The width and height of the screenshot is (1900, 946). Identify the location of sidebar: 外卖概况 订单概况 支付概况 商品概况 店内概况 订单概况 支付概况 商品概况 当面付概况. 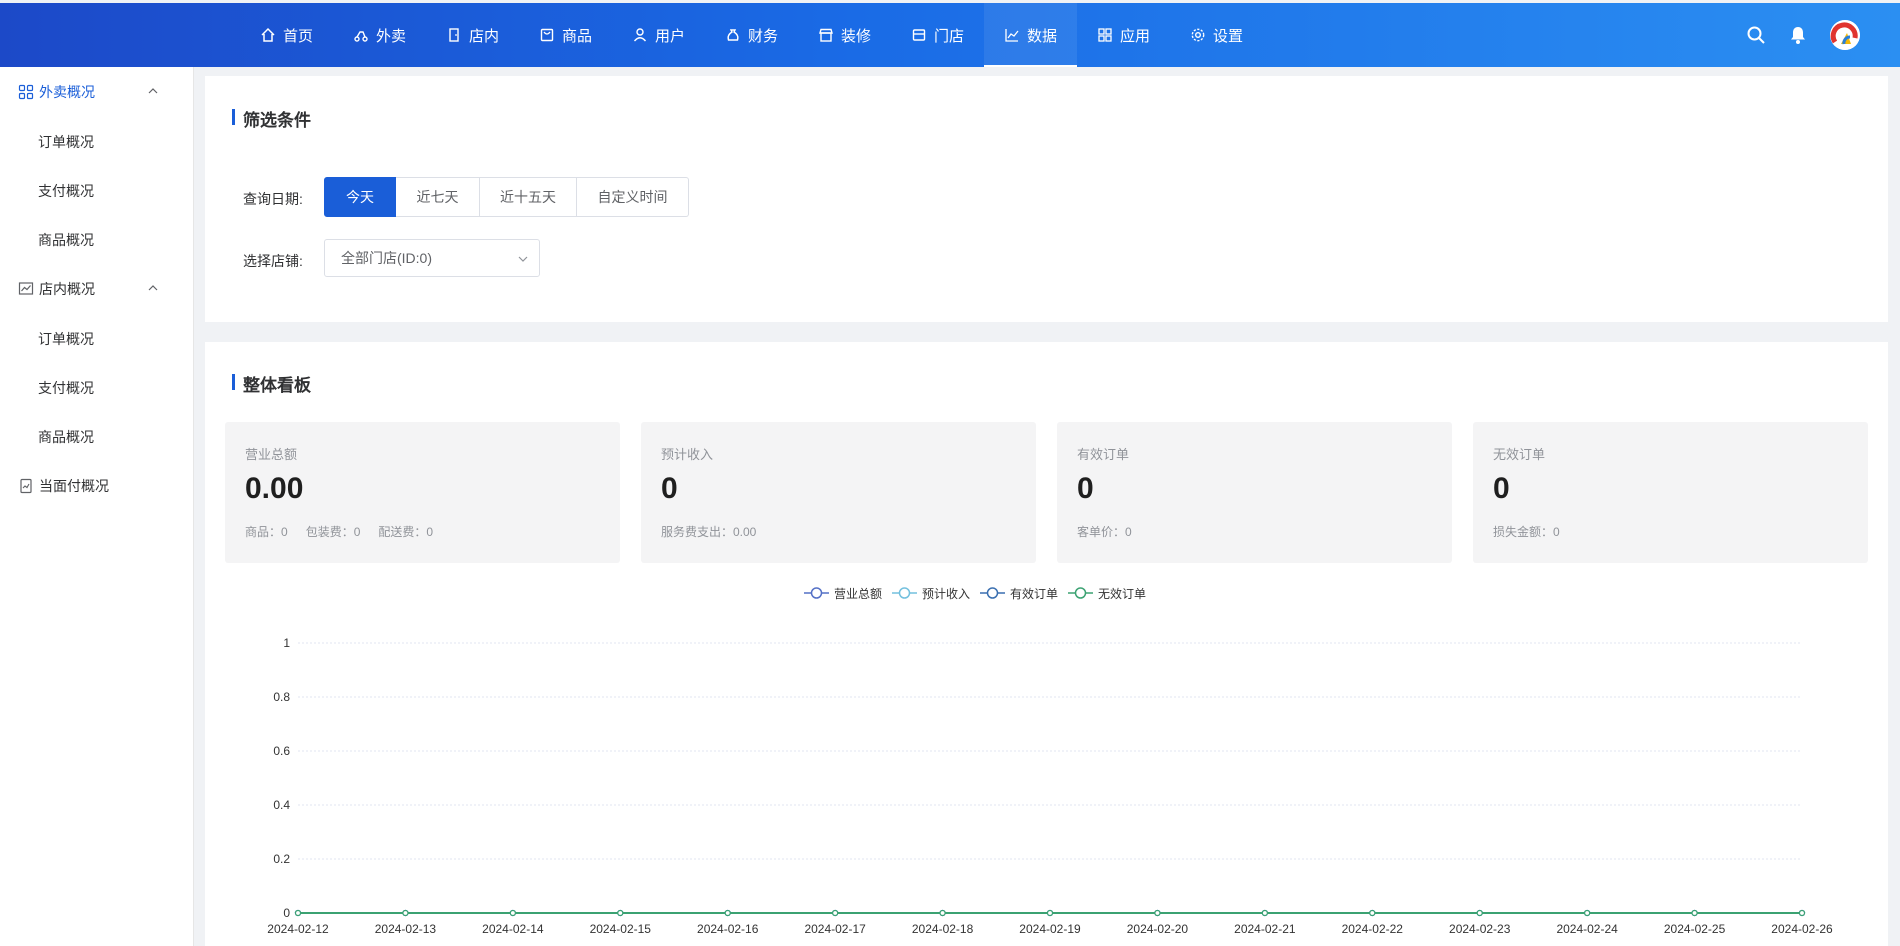
(97, 506).